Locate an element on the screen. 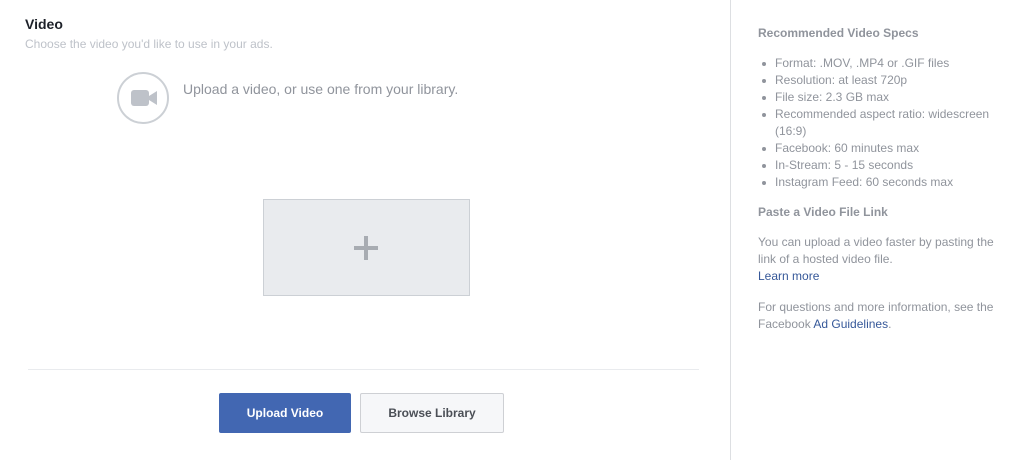  upload-video-button: Upload Video is located at coordinates (285, 413).